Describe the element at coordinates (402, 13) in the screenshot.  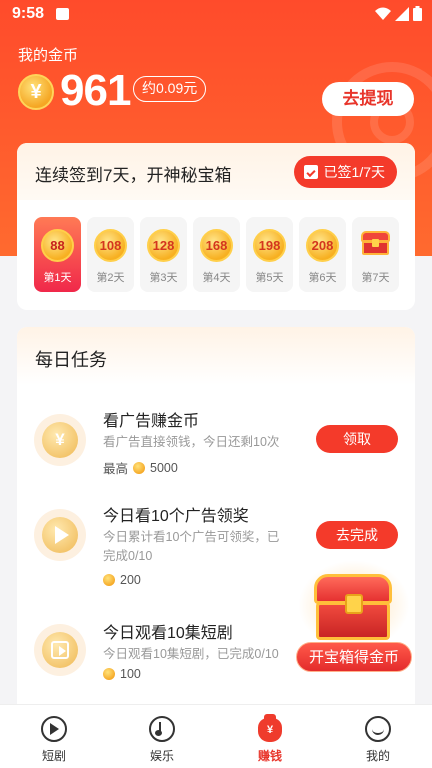
I see `signal-icon` at that location.